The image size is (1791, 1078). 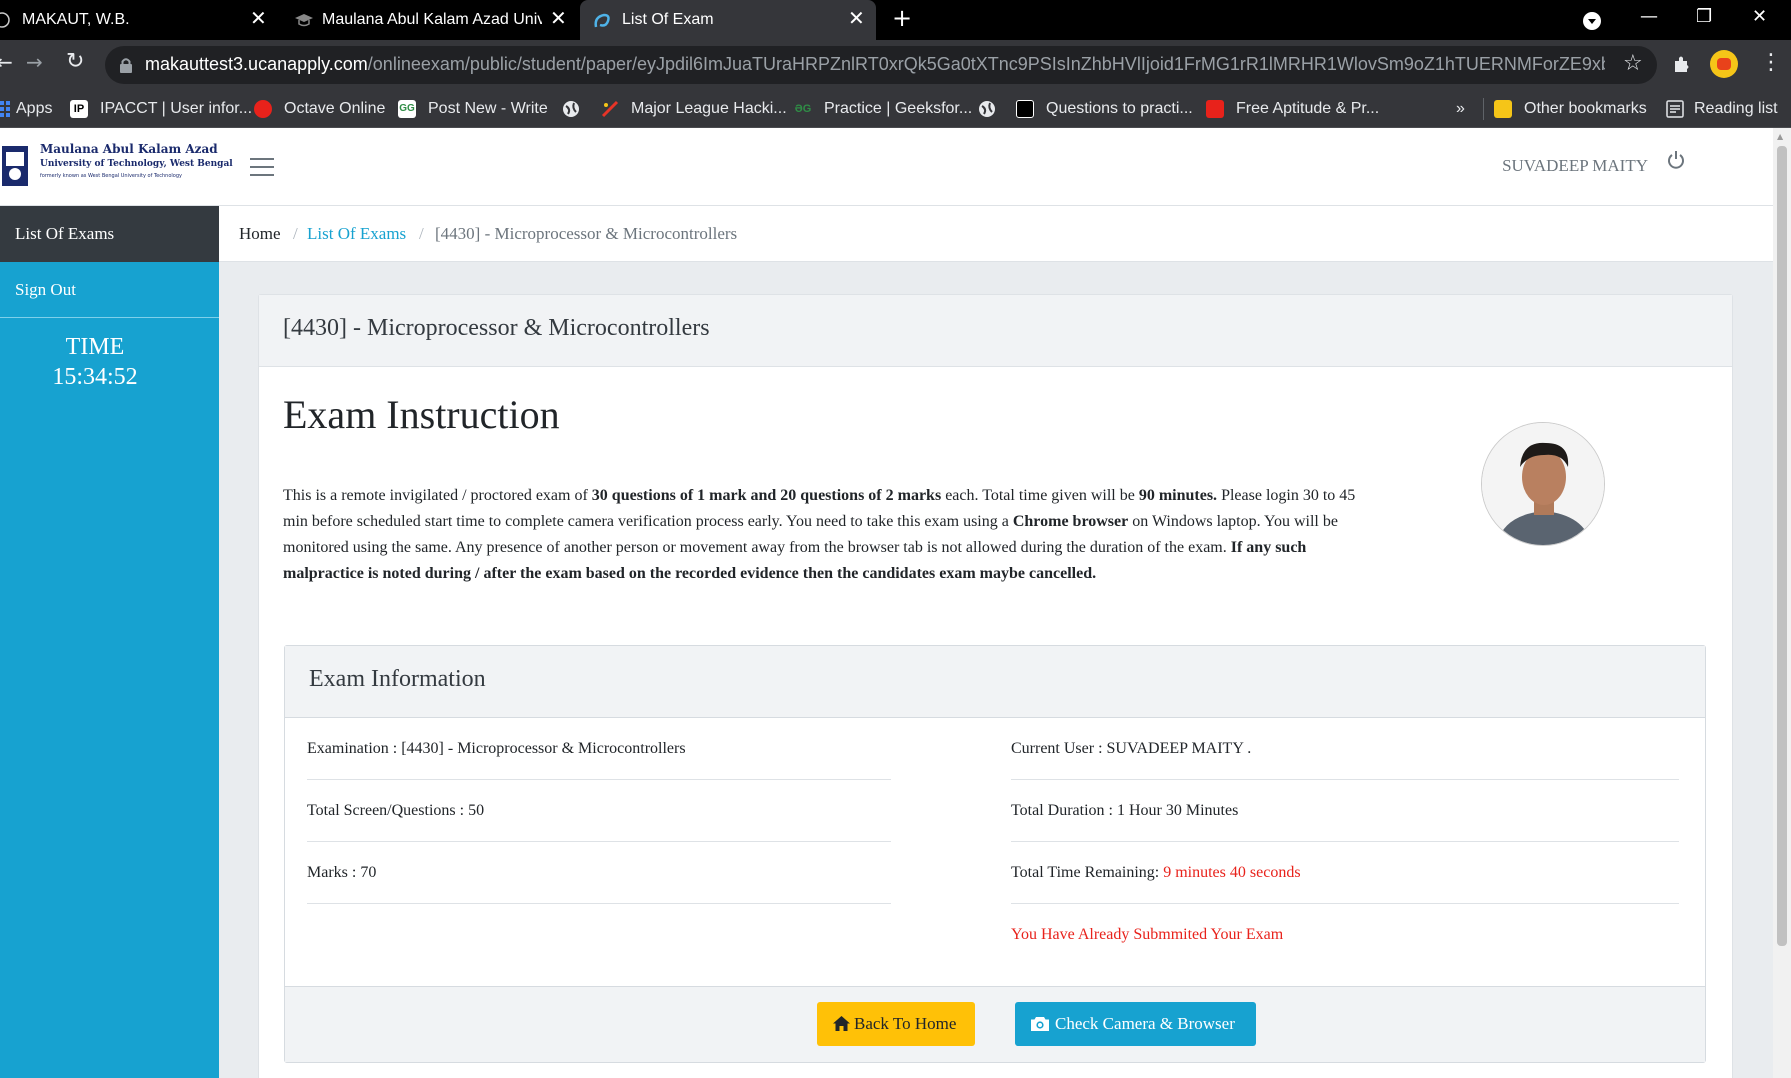 I want to click on person-photo-icon, so click(x=1543, y=484).